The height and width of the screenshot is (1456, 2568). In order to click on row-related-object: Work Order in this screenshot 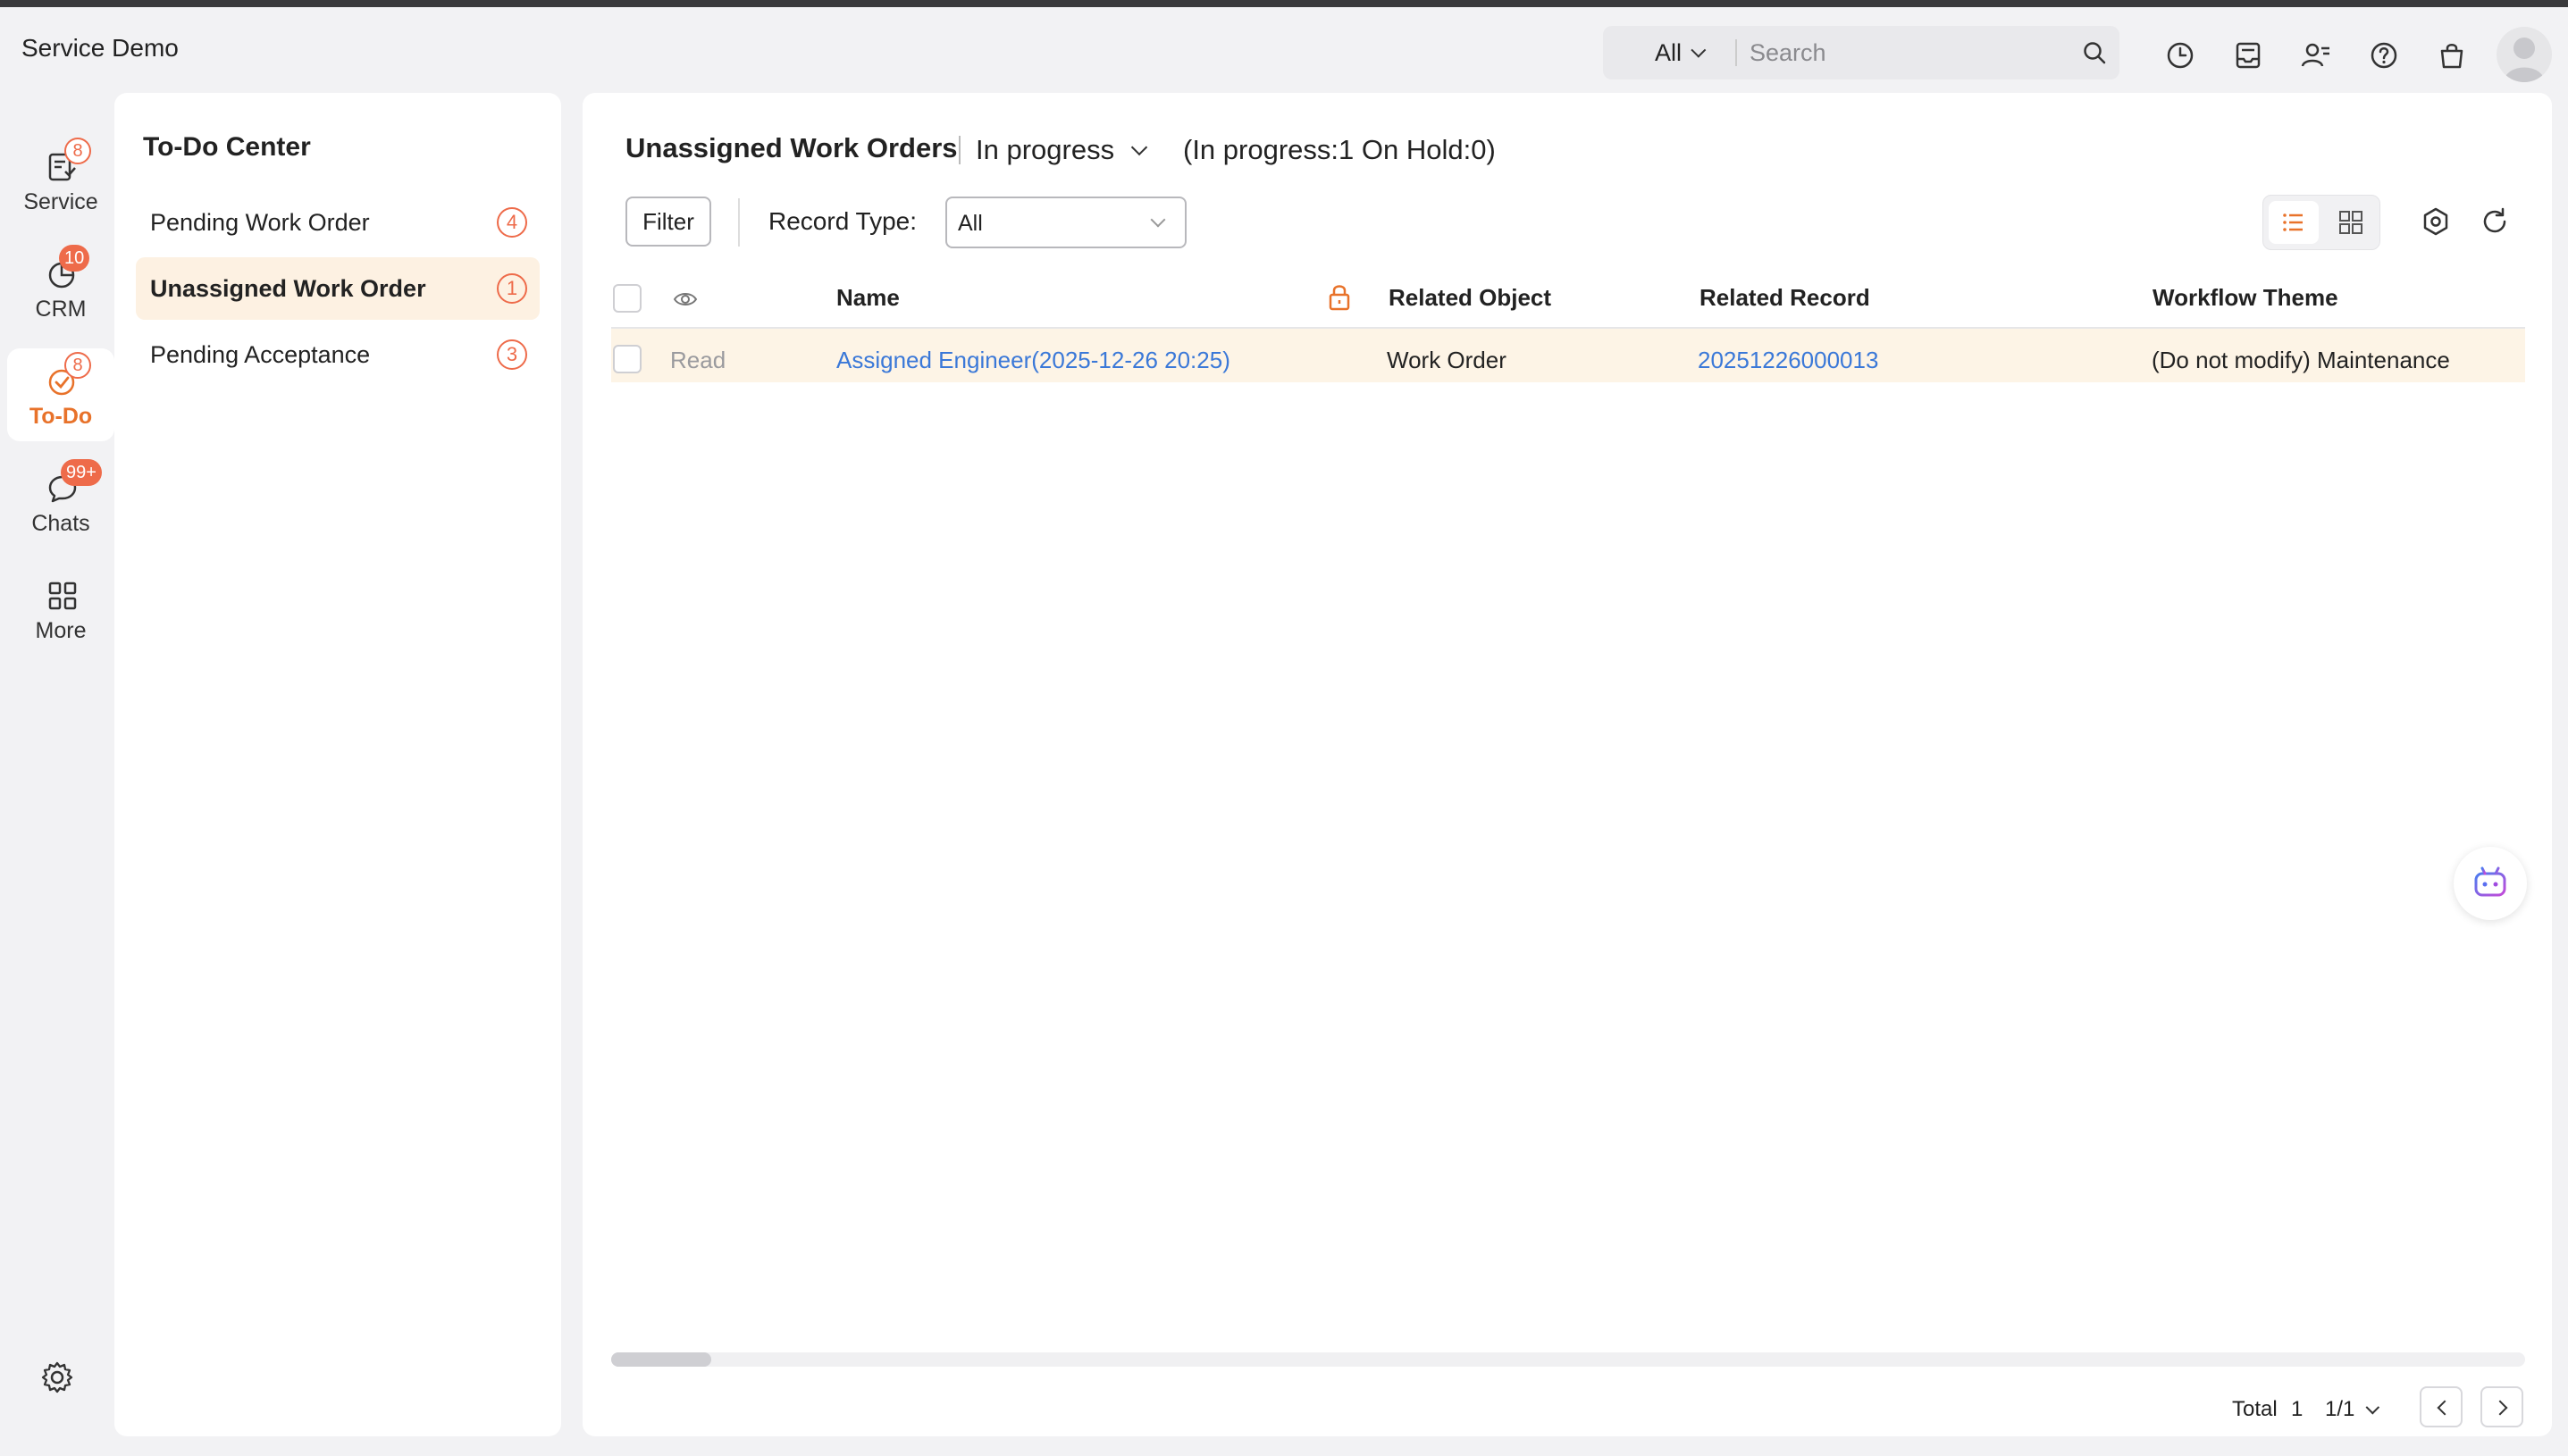, I will do `click(1446, 360)`.